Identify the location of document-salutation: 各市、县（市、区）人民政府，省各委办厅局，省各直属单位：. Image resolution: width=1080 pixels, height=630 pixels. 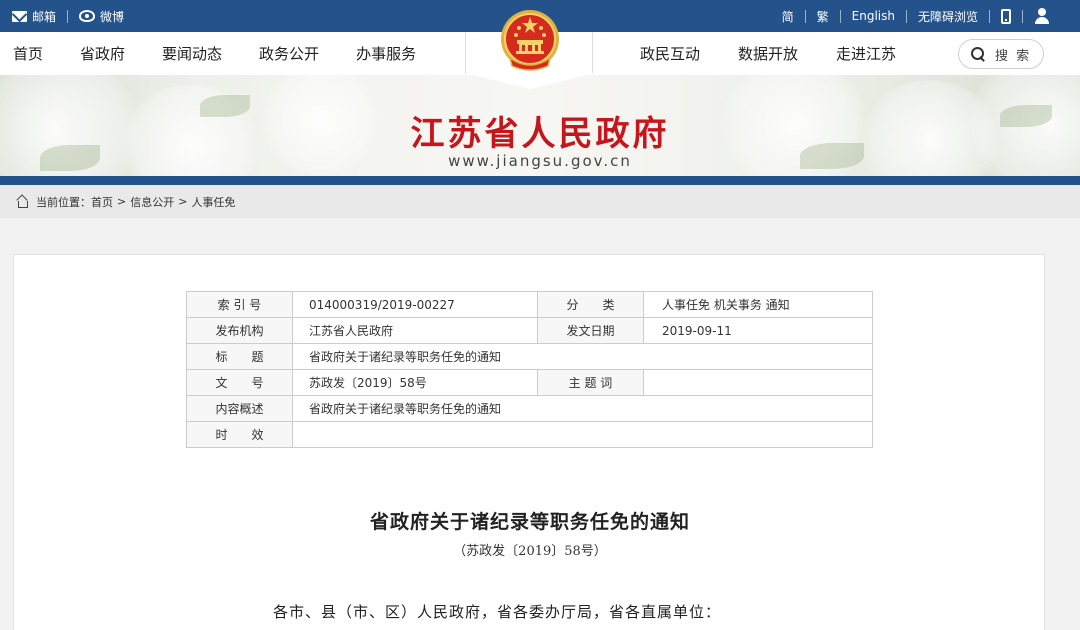
(497, 612).